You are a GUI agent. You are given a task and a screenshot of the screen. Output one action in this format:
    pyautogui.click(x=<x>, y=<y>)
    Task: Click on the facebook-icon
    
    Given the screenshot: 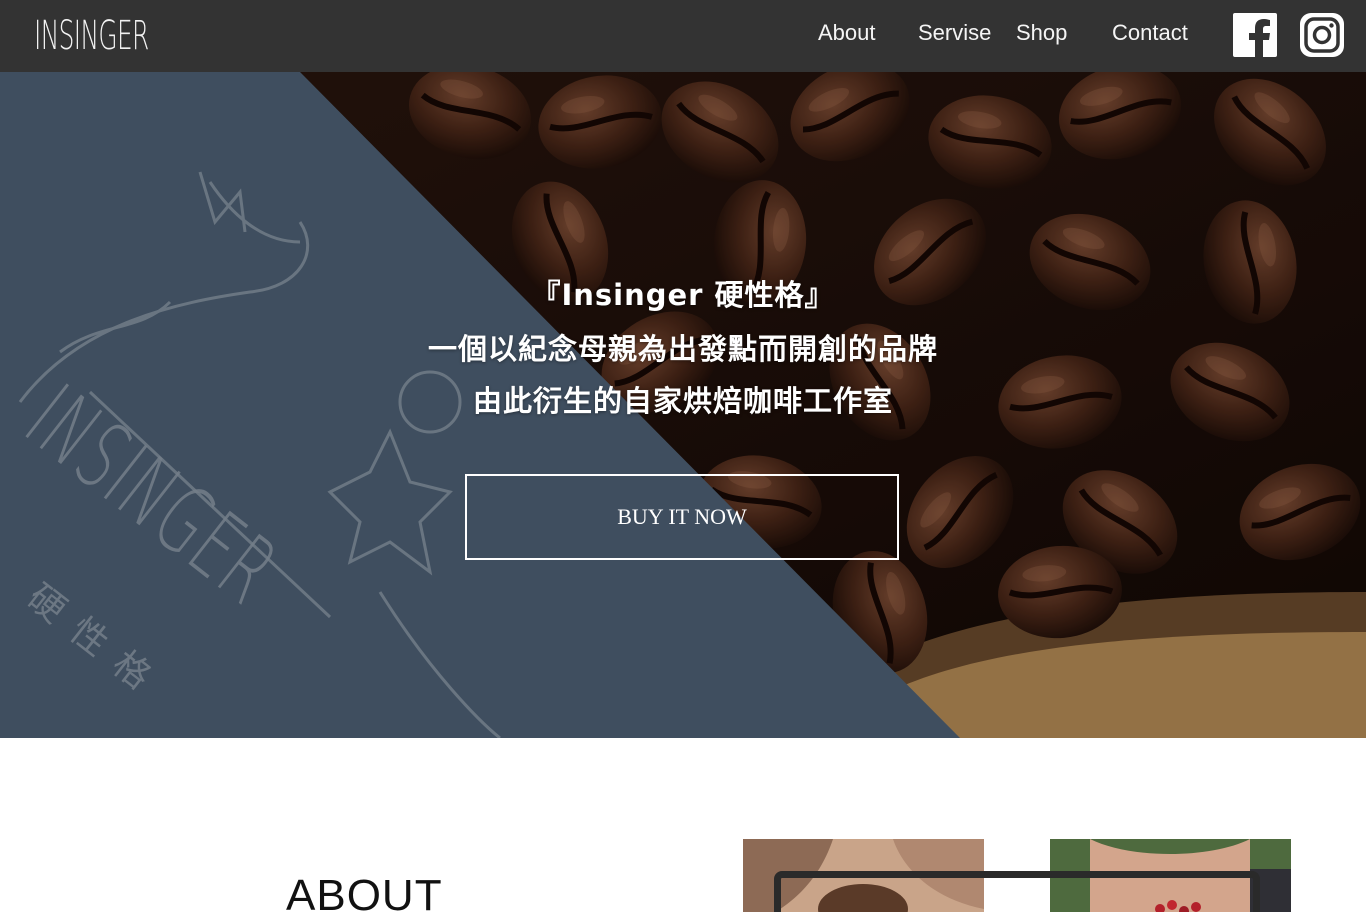 What is the action you would take?
    pyautogui.click(x=1255, y=35)
    